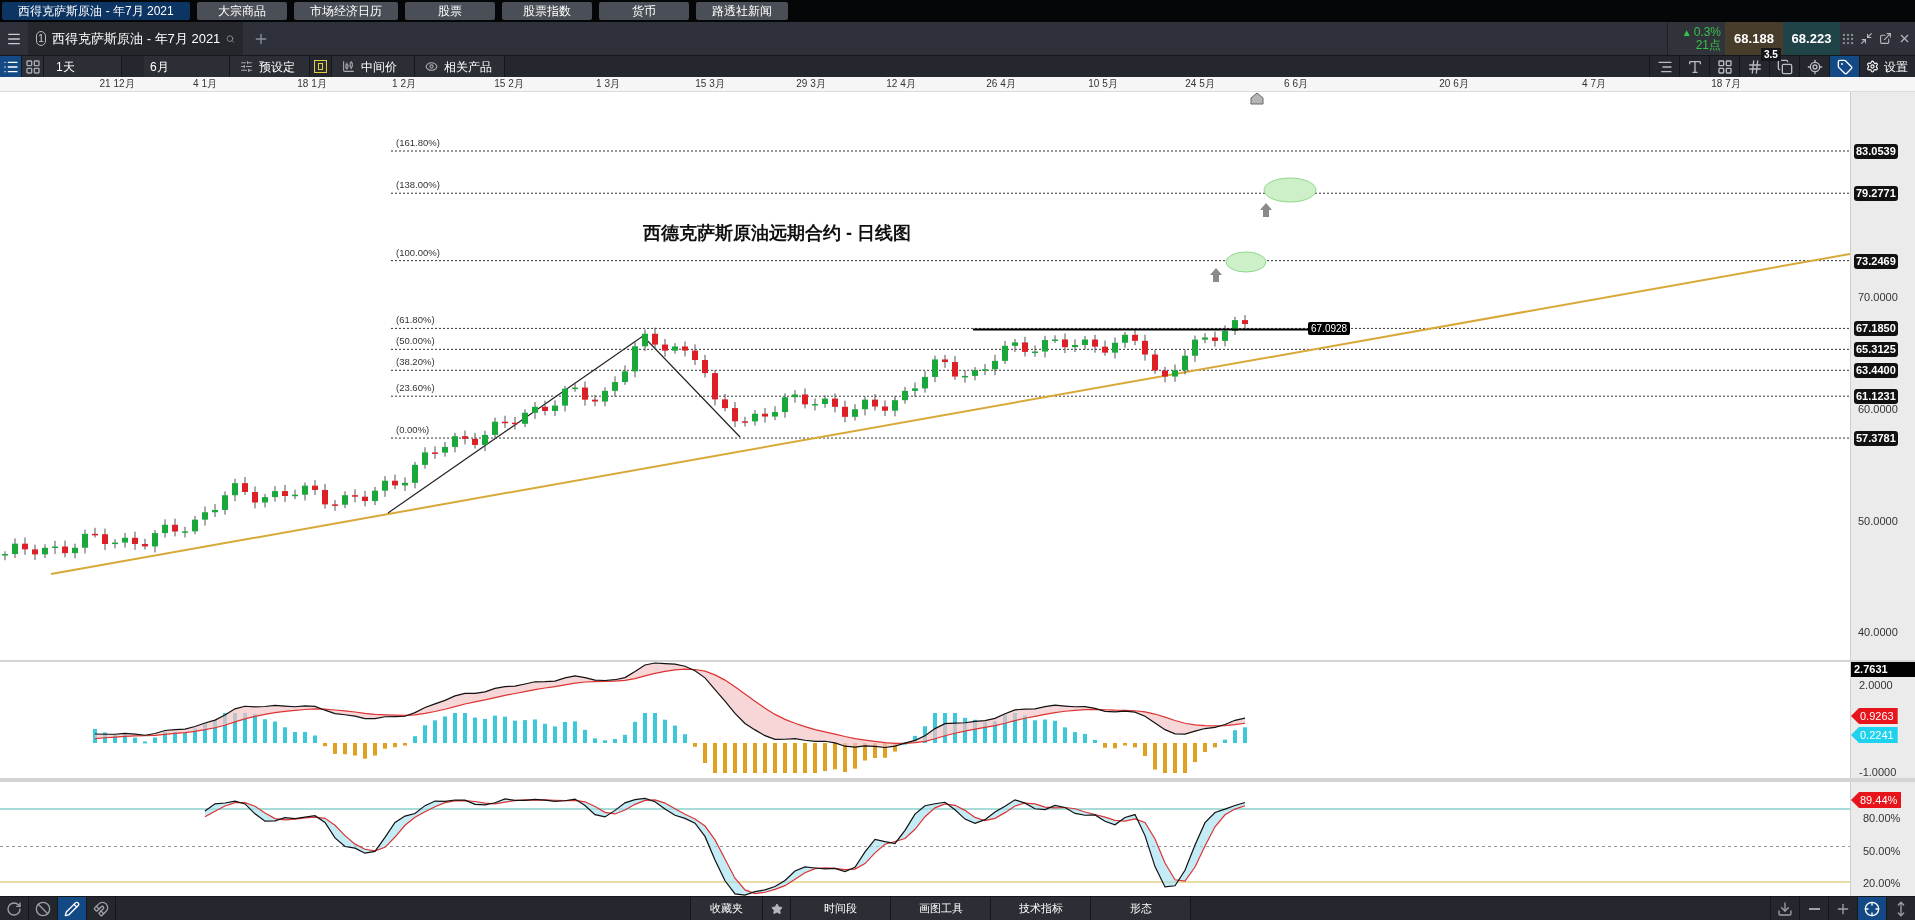 The width and height of the screenshot is (1915, 920). What do you see at coordinates (1876, 685) in the screenshot?
I see `macd-tick-label: 2.0000` at bounding box center [1876, 685].